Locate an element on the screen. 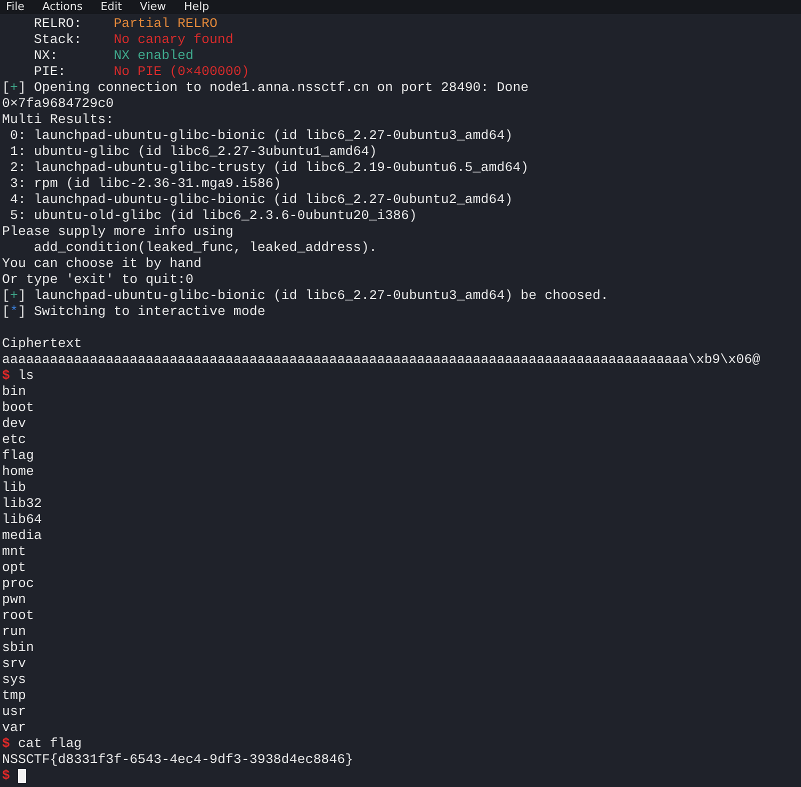 Image resolution: width=801 pixels, height=787 pixels. field-value: NX enabled is located at coordinates (154, 56).